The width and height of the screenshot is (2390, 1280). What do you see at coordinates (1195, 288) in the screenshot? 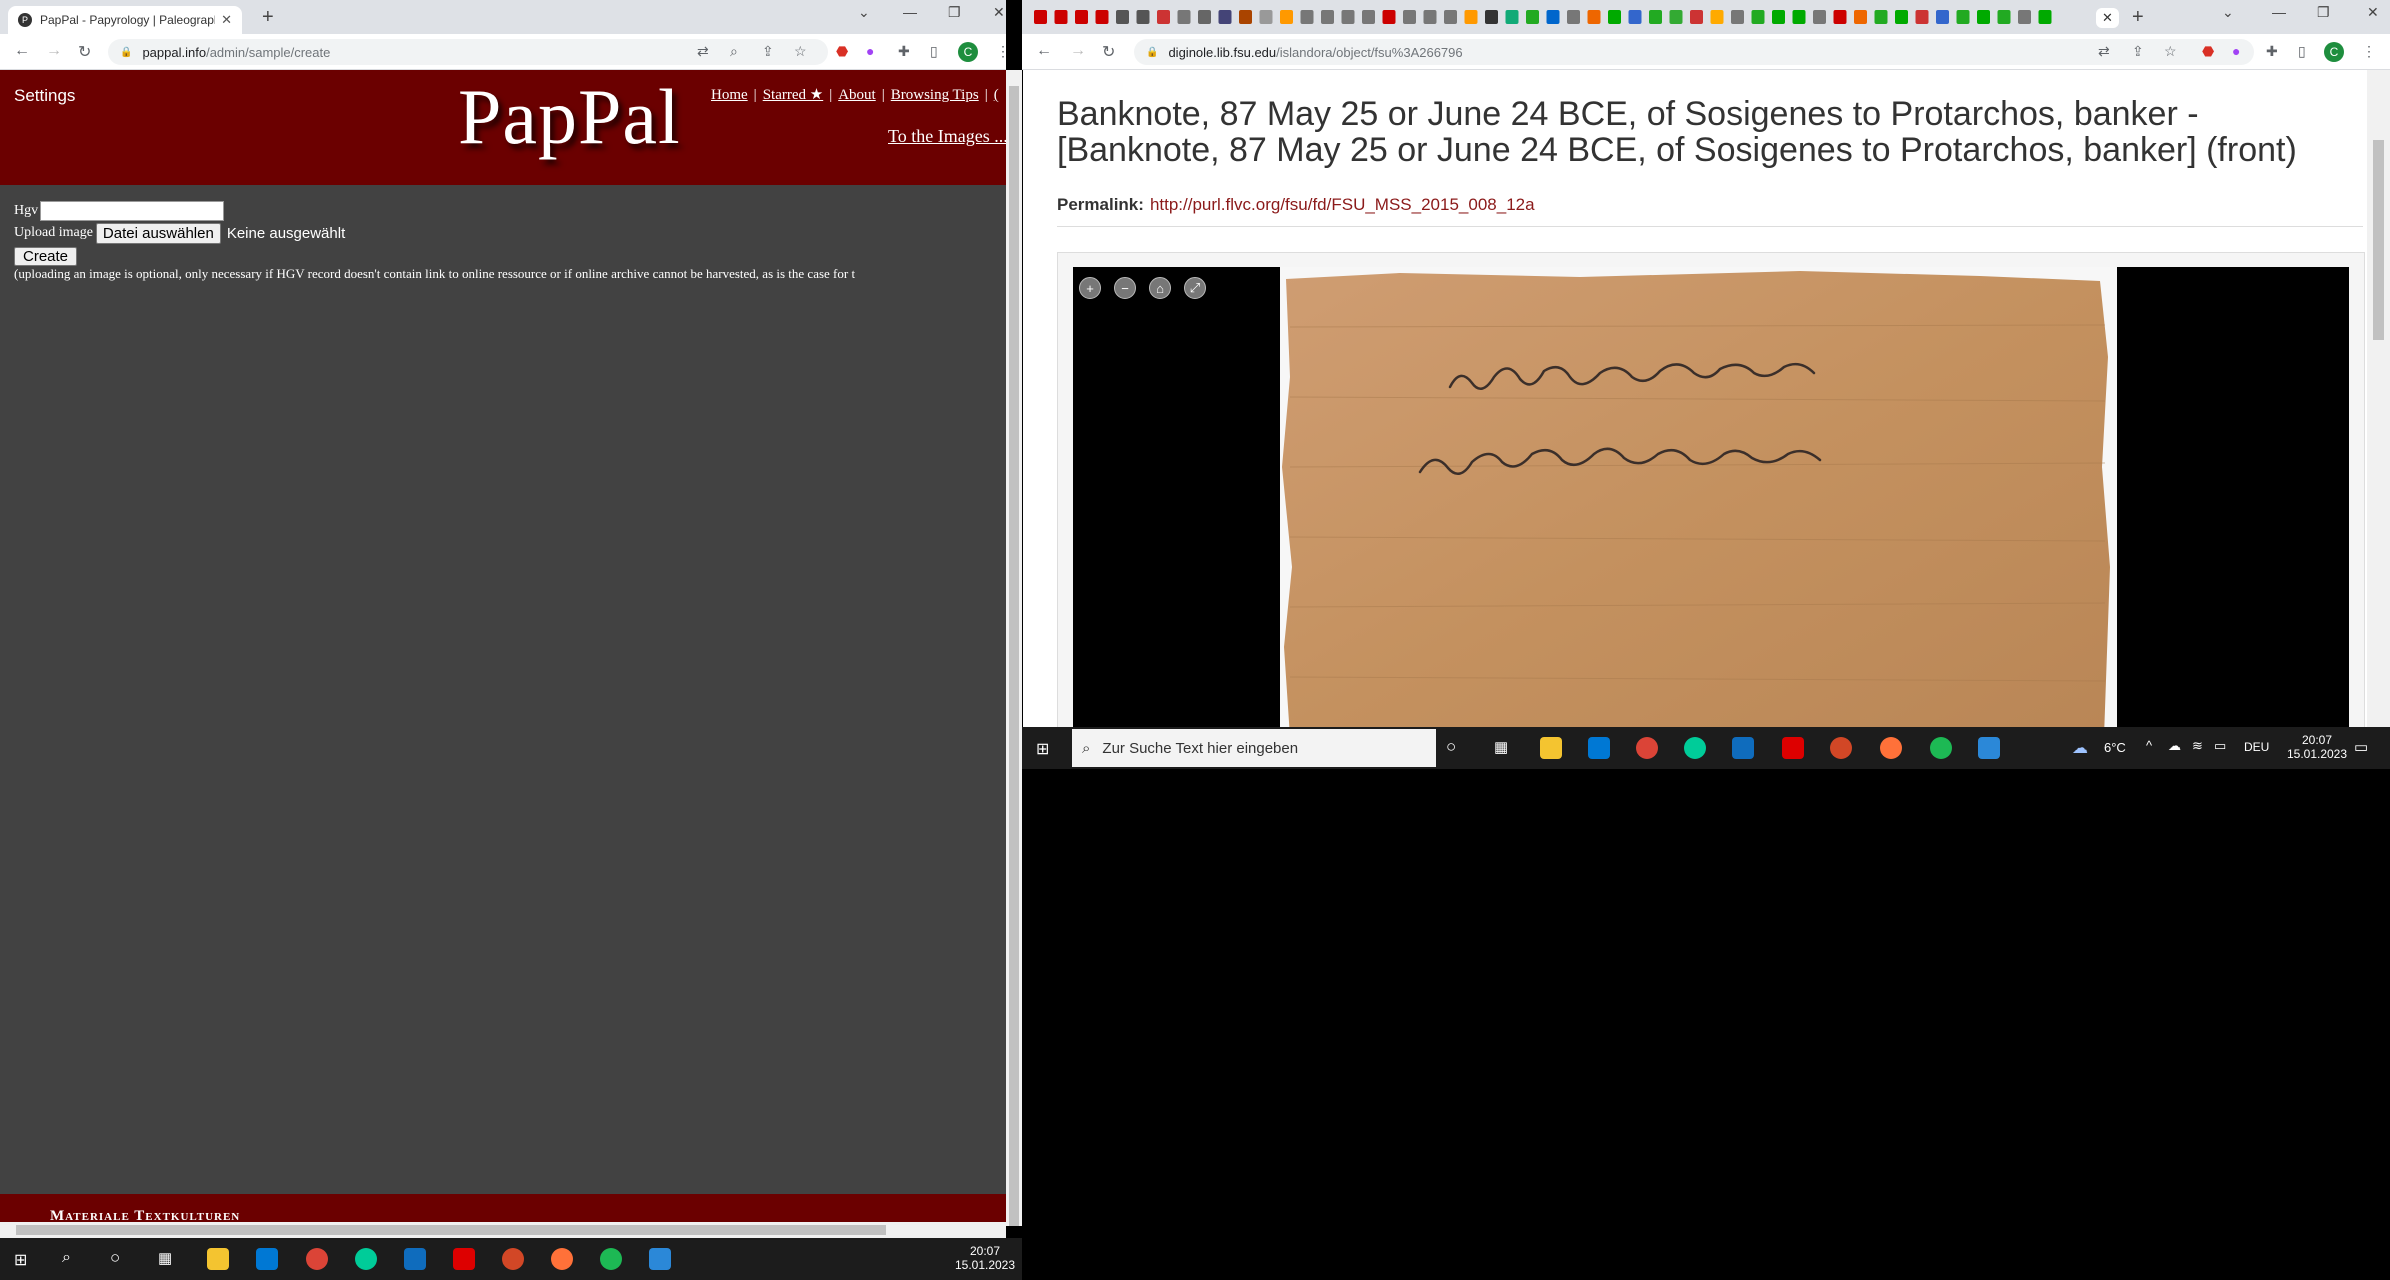
I see `fullscreen-icon: ⤢` at bounding box center [1195, 288].